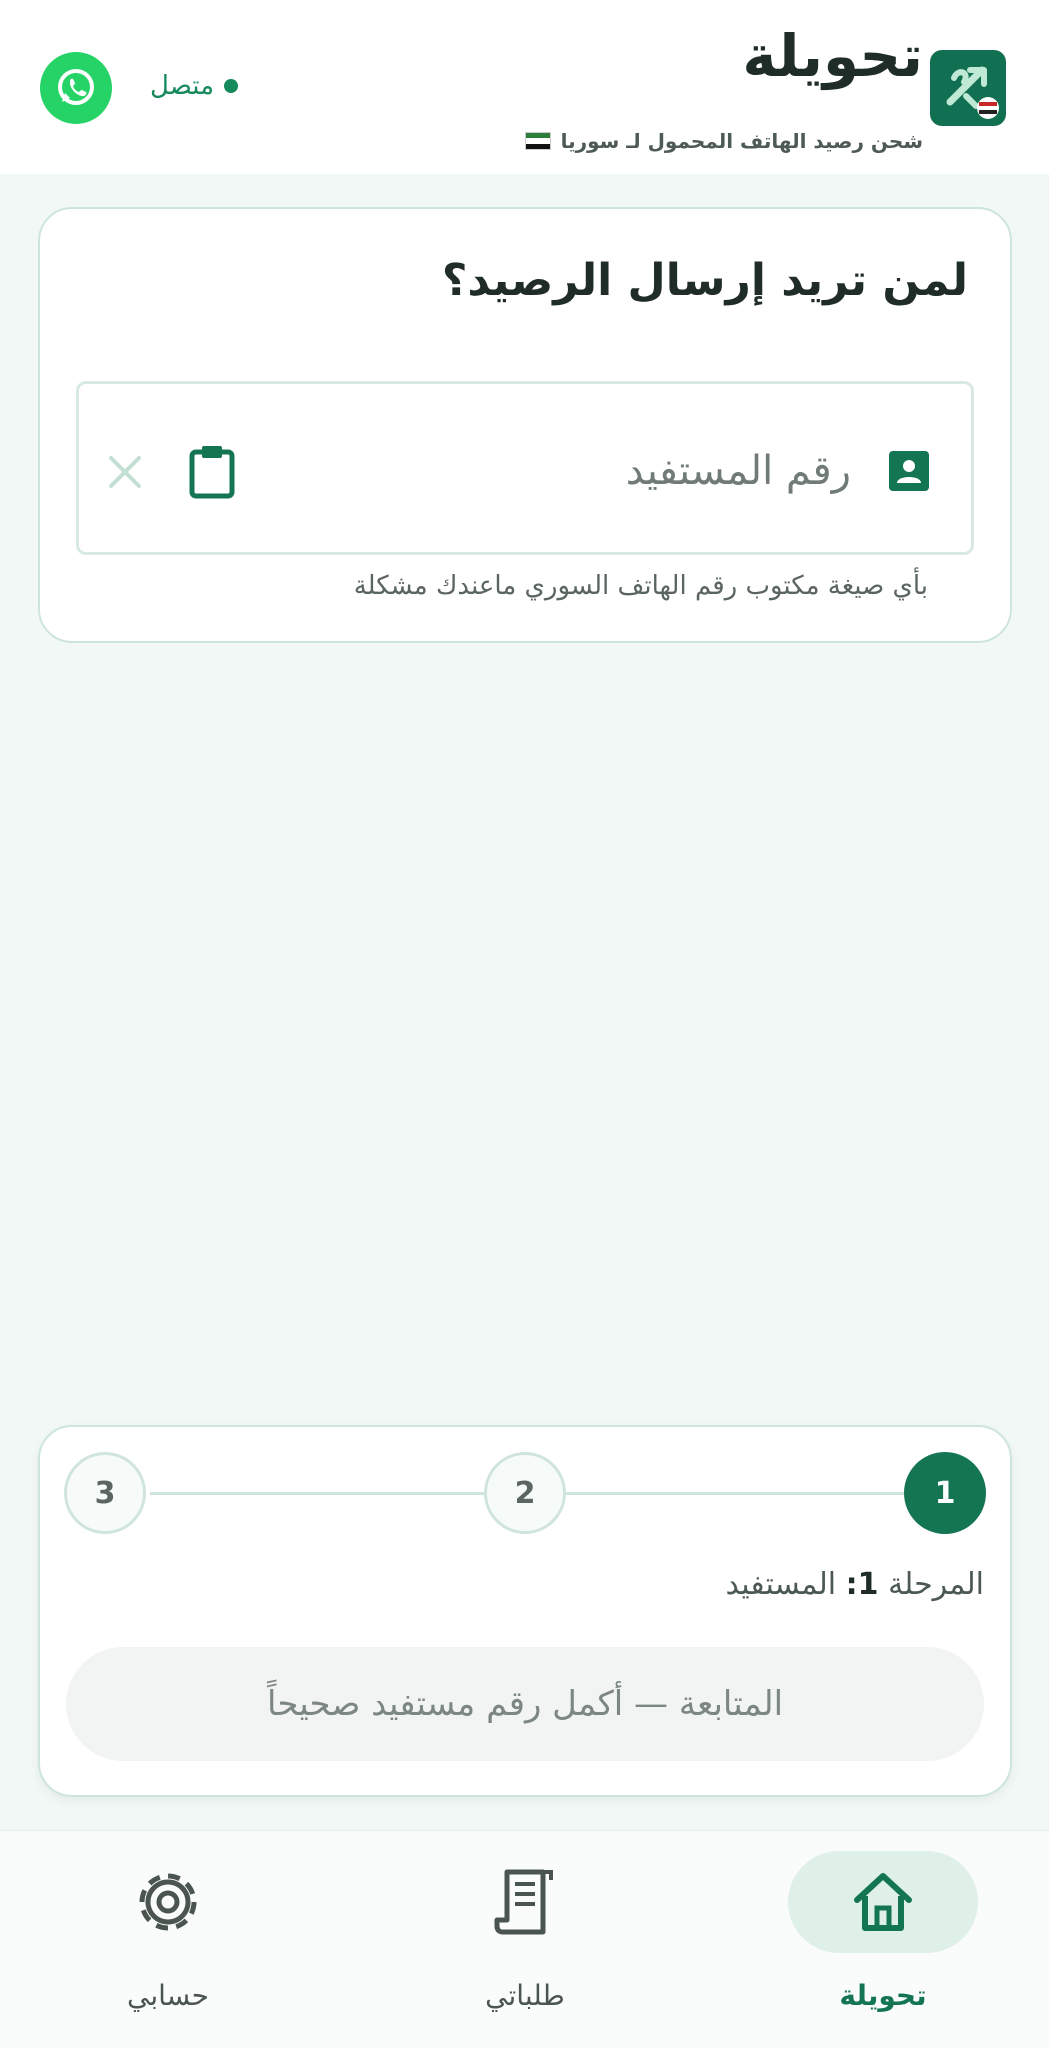 This screenshot has height=2048, width=1049. I want to click on recipient-field, so click(525, 468).